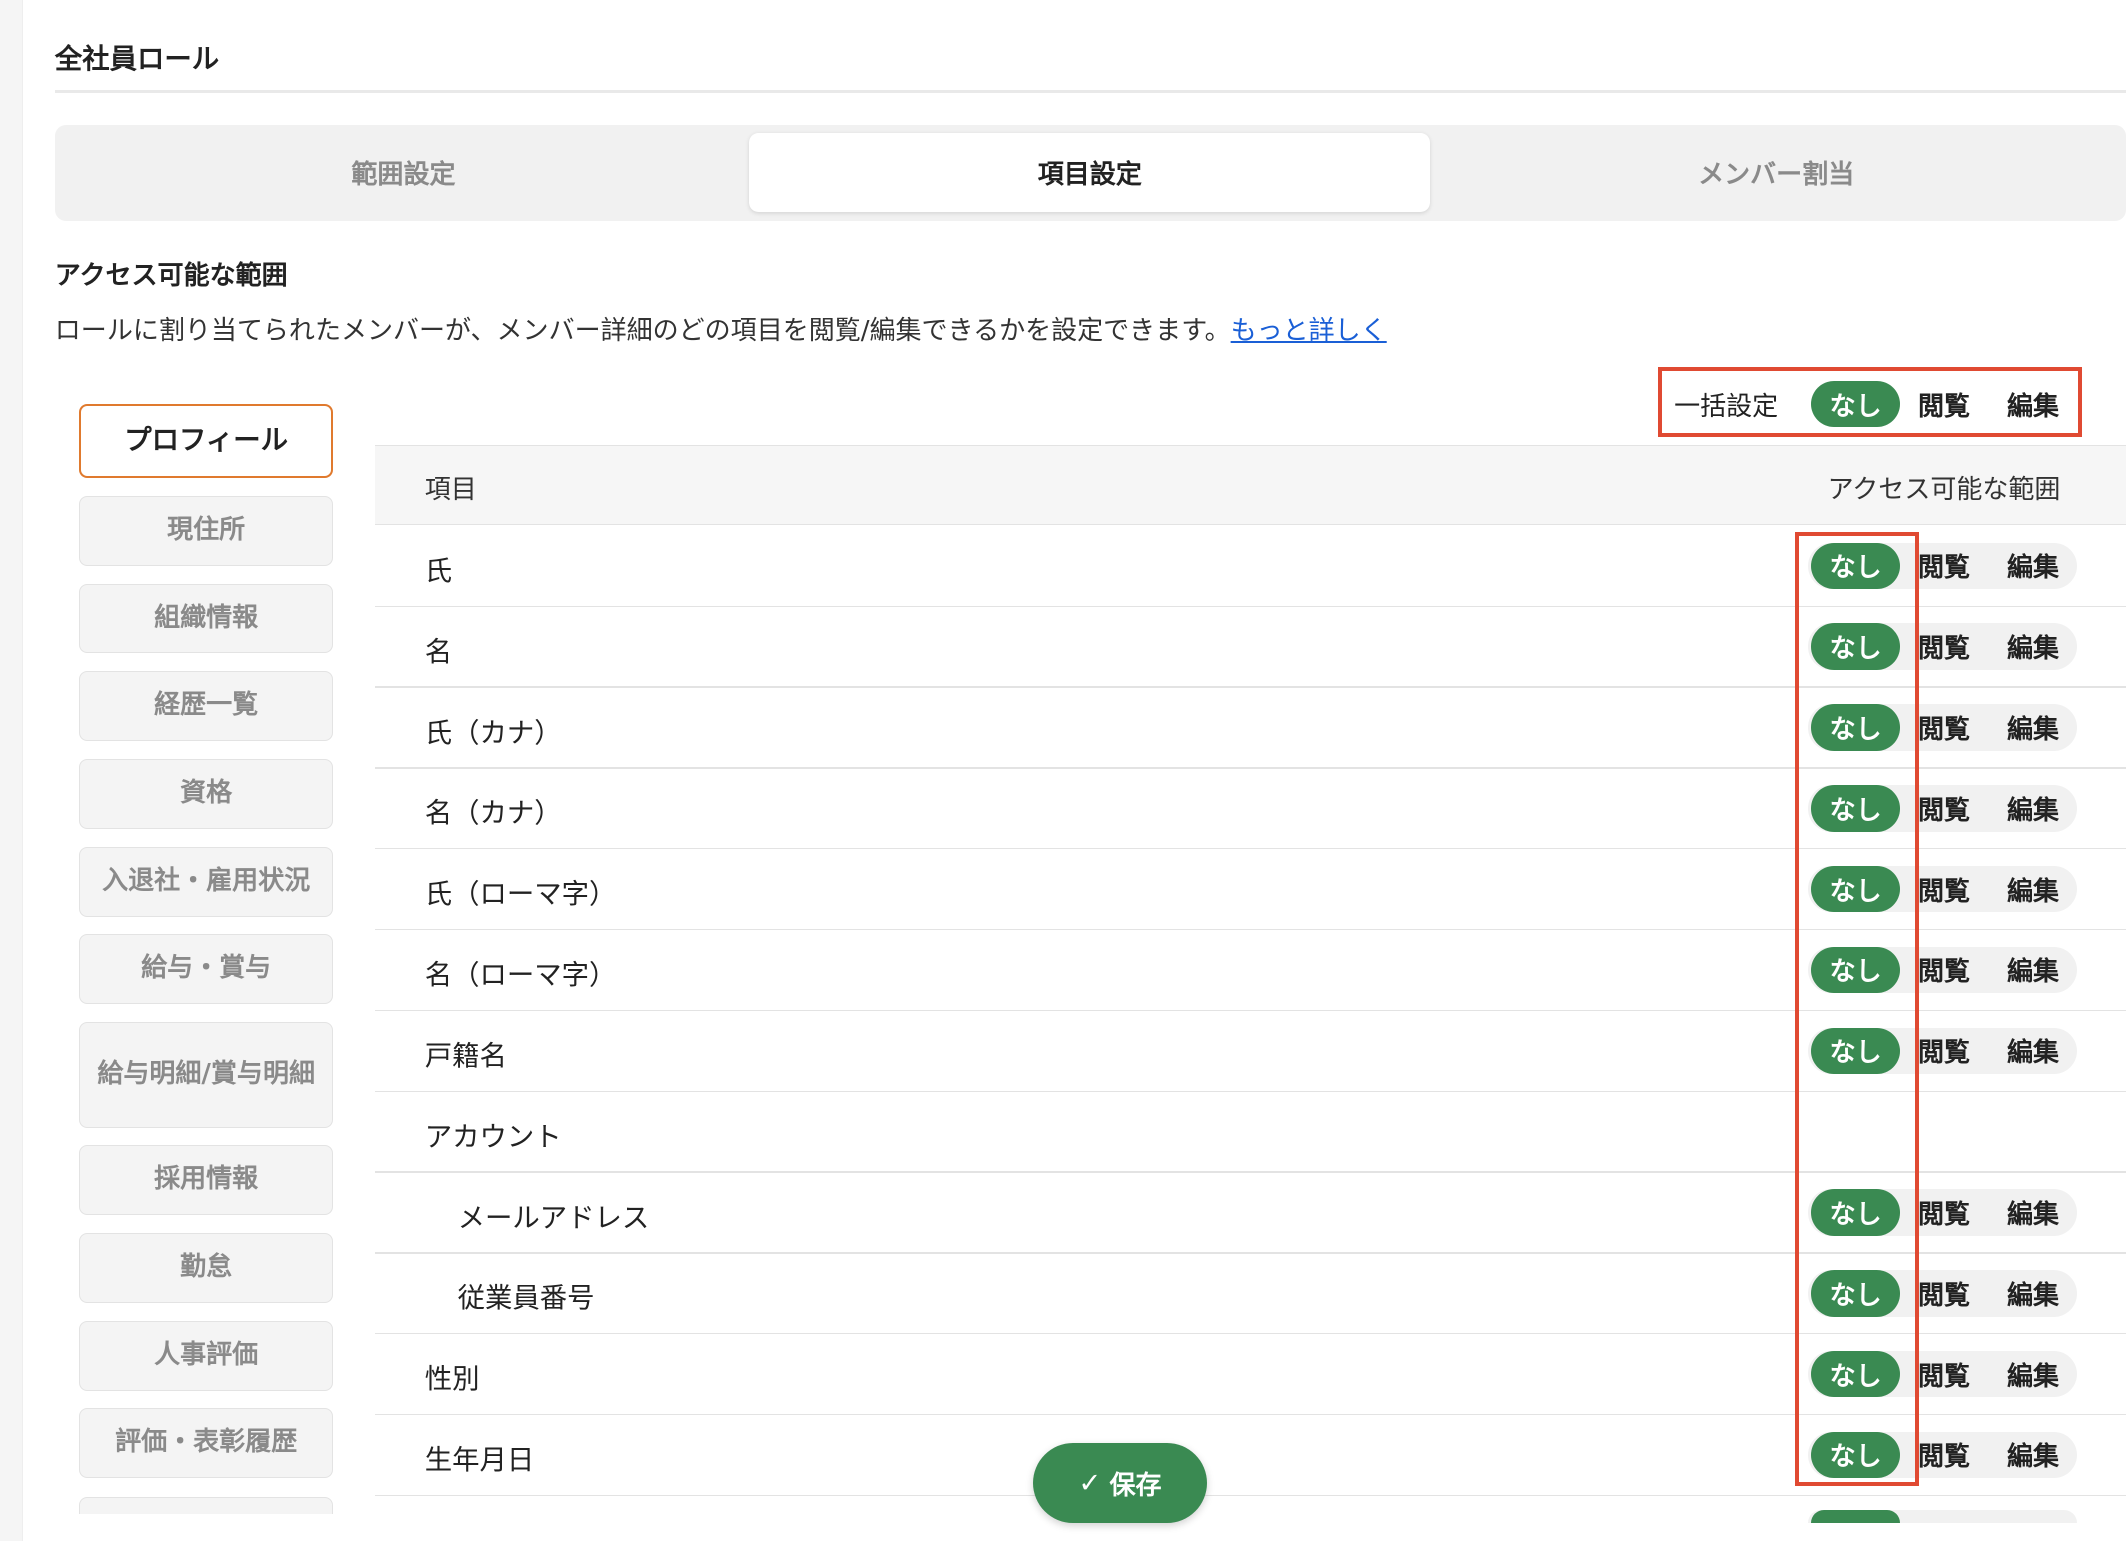 This screenshot has height=1542, width=2128. Describe the element at coordinates (526, 1299) in the screenshot. I see `table-row-label: 従業員番号` at that location.